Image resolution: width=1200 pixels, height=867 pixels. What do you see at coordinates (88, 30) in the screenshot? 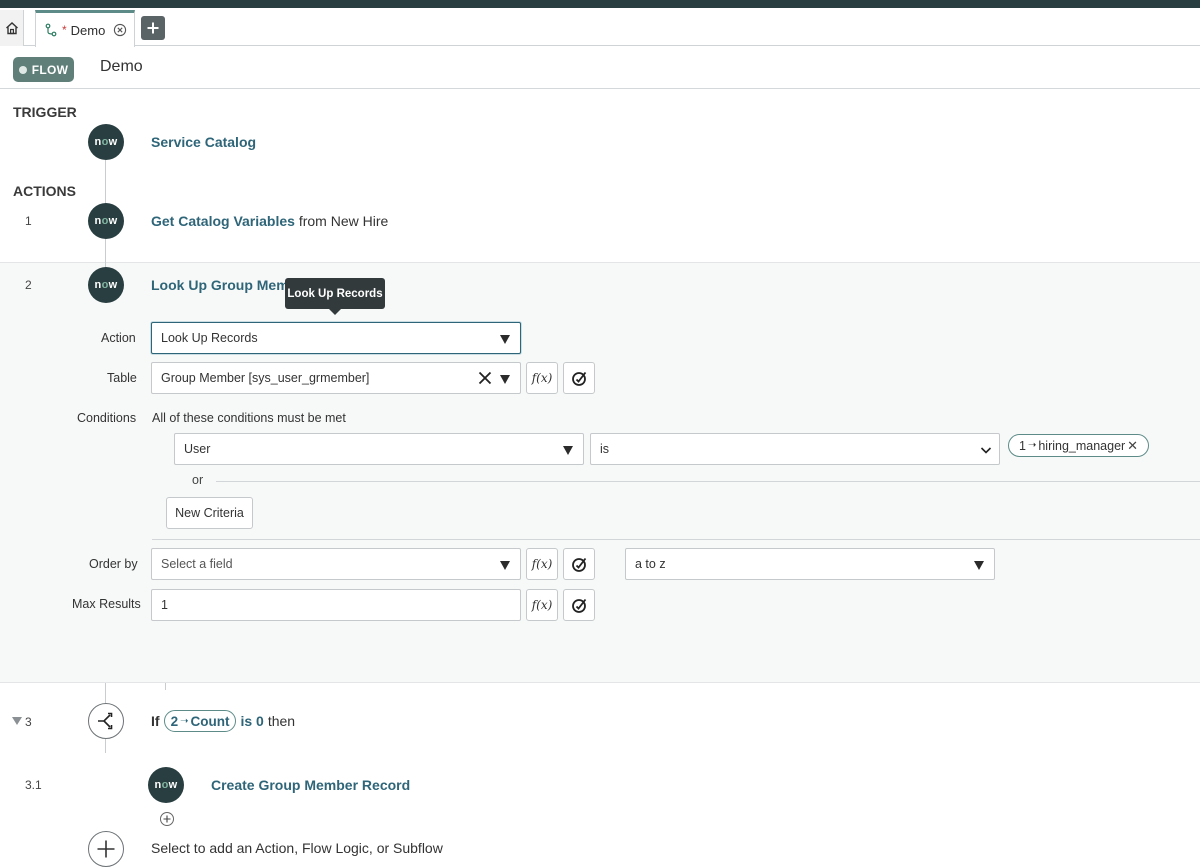
I see `tab-label: Demo` at bounding box center [88, 30].